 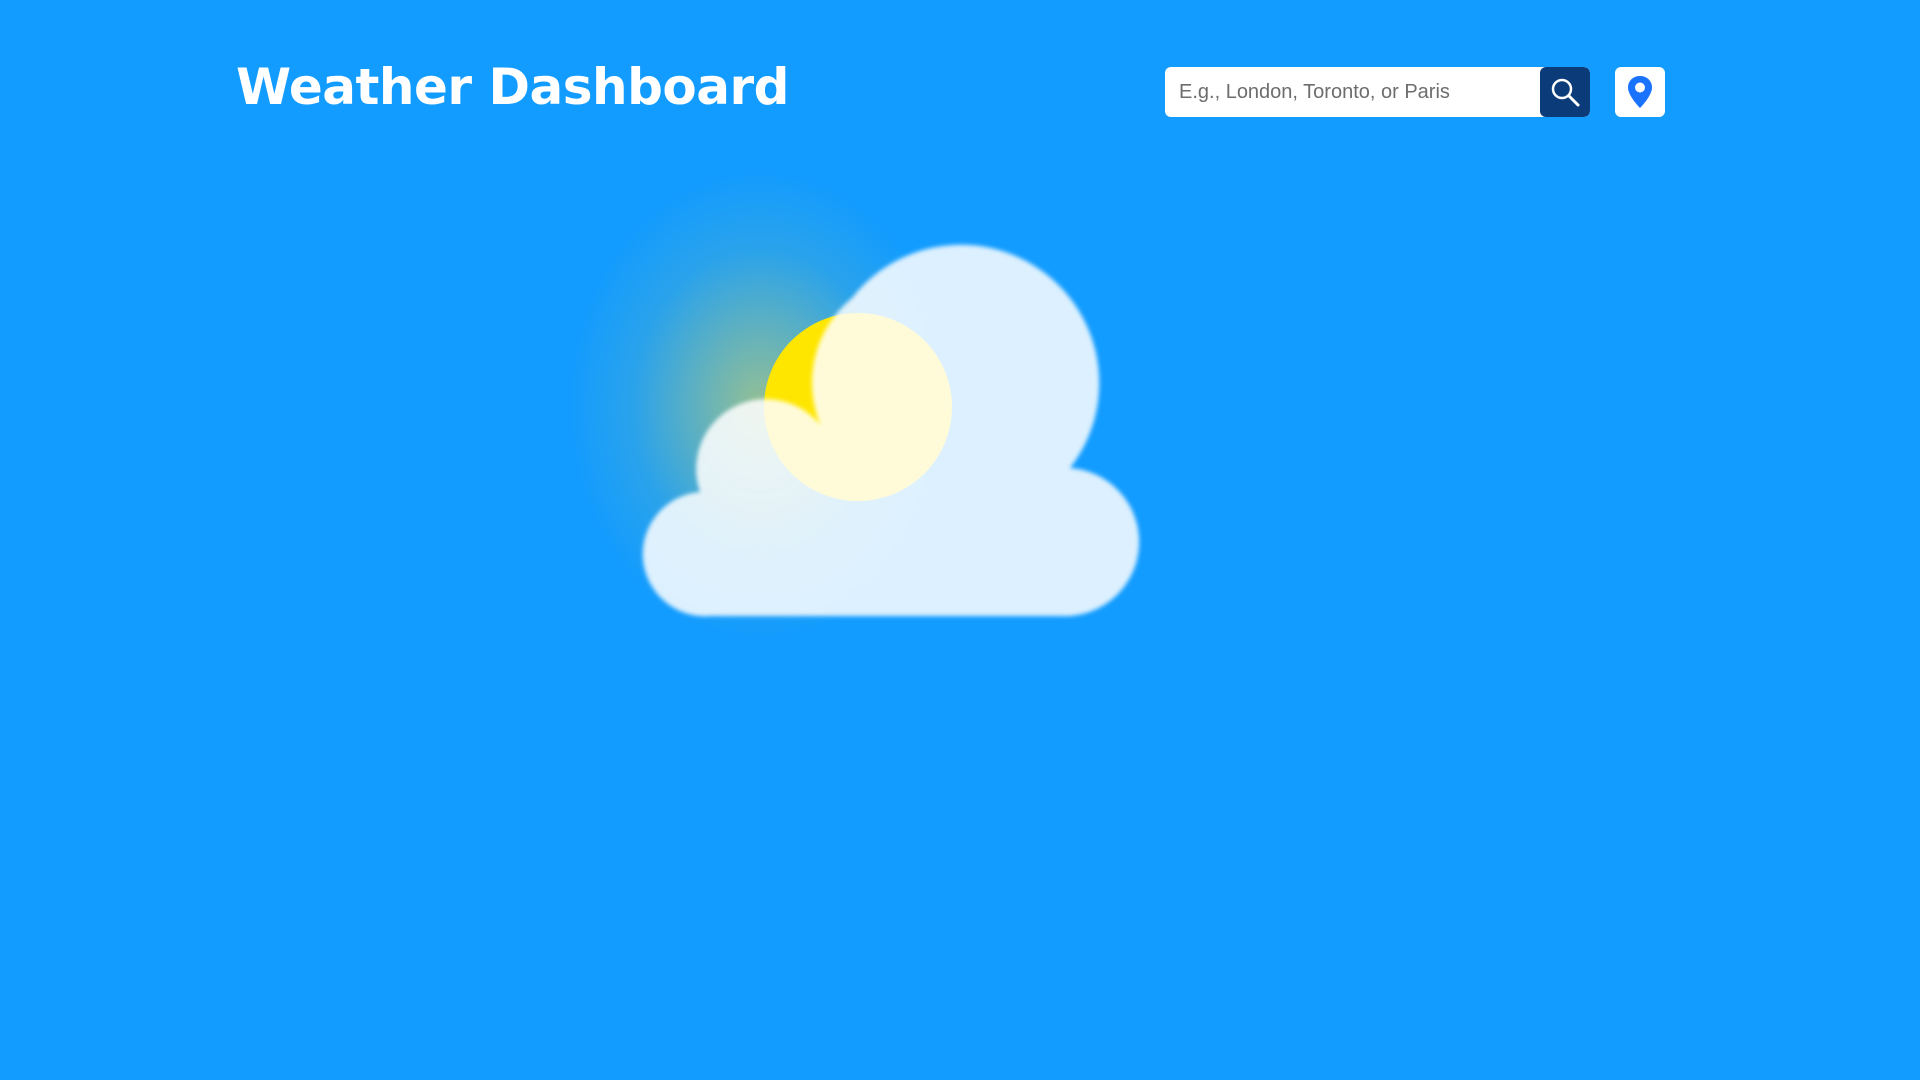 I want to click on page-title: Weather Dashboard, so click(x=512, y=87).